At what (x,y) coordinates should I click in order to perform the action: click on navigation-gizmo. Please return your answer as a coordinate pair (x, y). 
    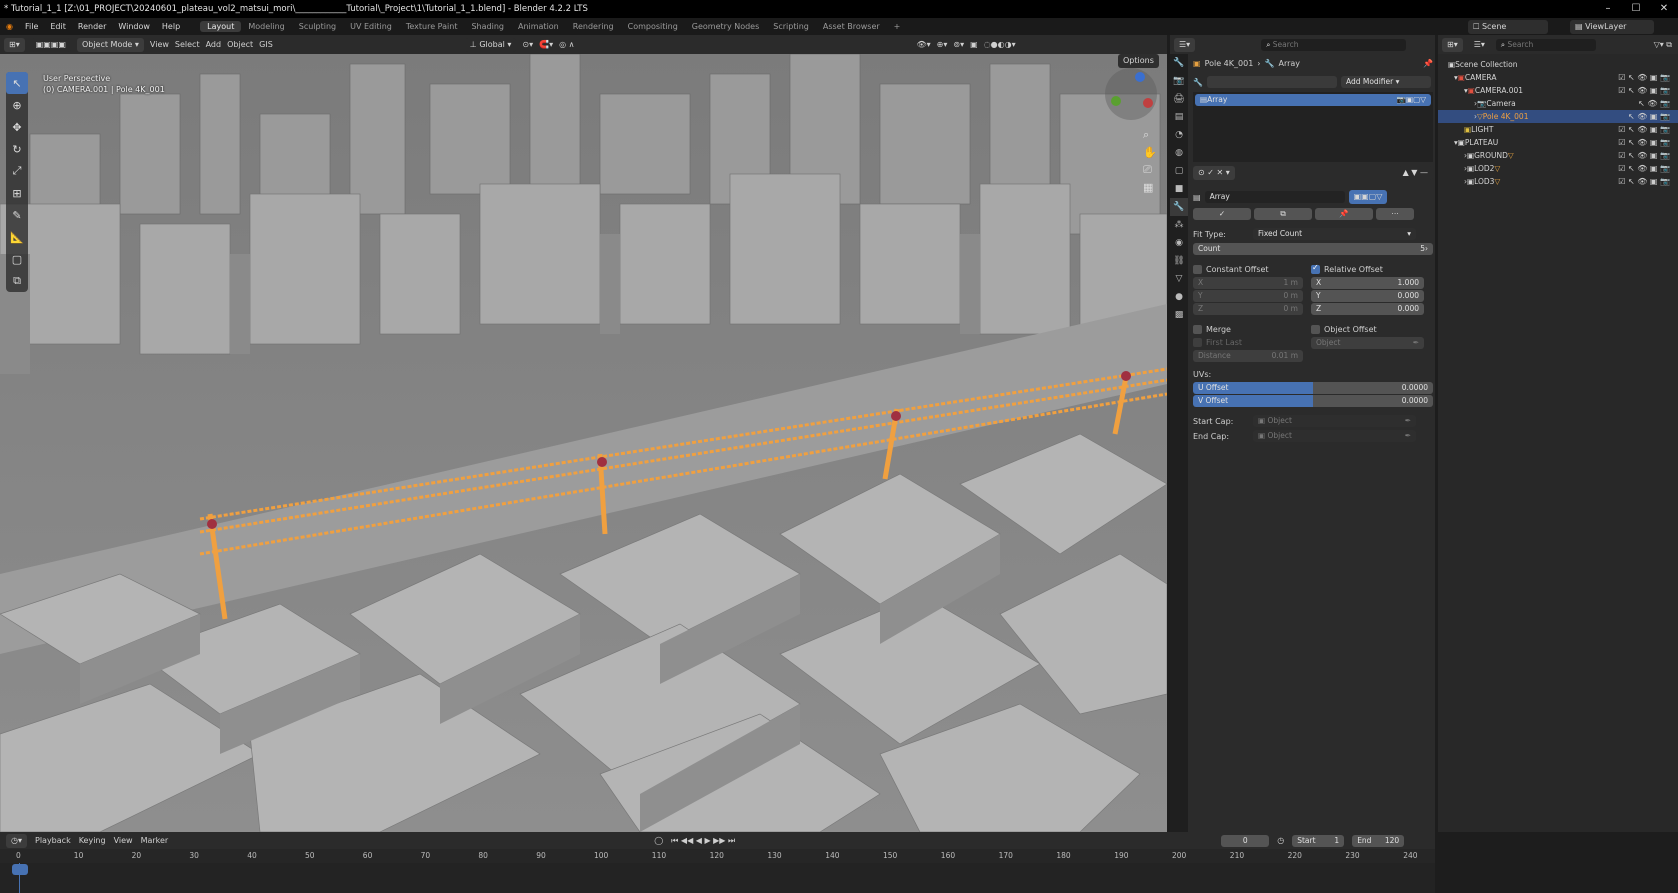
    Looking at the image, I should click on (1131, 94).